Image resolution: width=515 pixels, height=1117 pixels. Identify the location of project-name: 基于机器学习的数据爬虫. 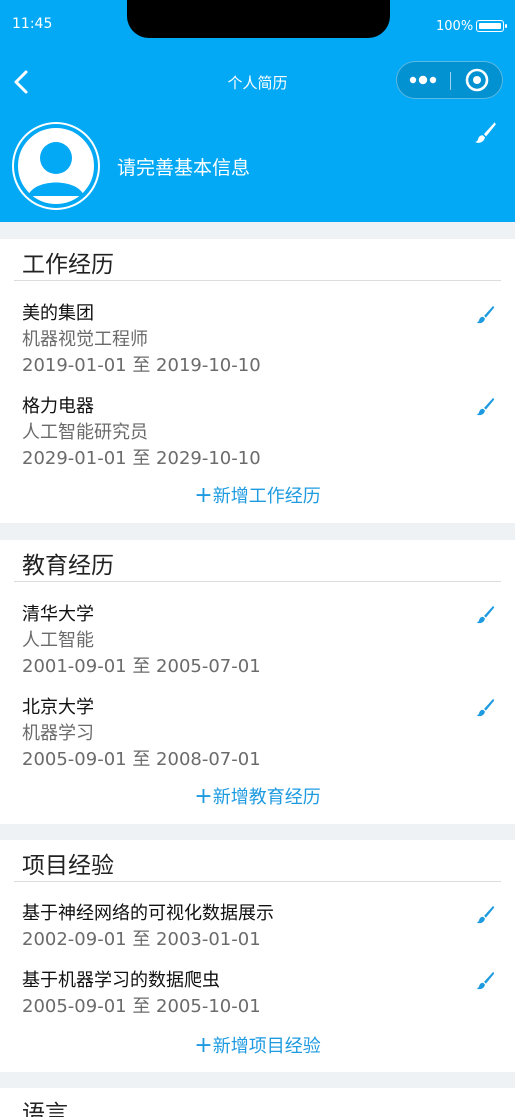
(121, 980).